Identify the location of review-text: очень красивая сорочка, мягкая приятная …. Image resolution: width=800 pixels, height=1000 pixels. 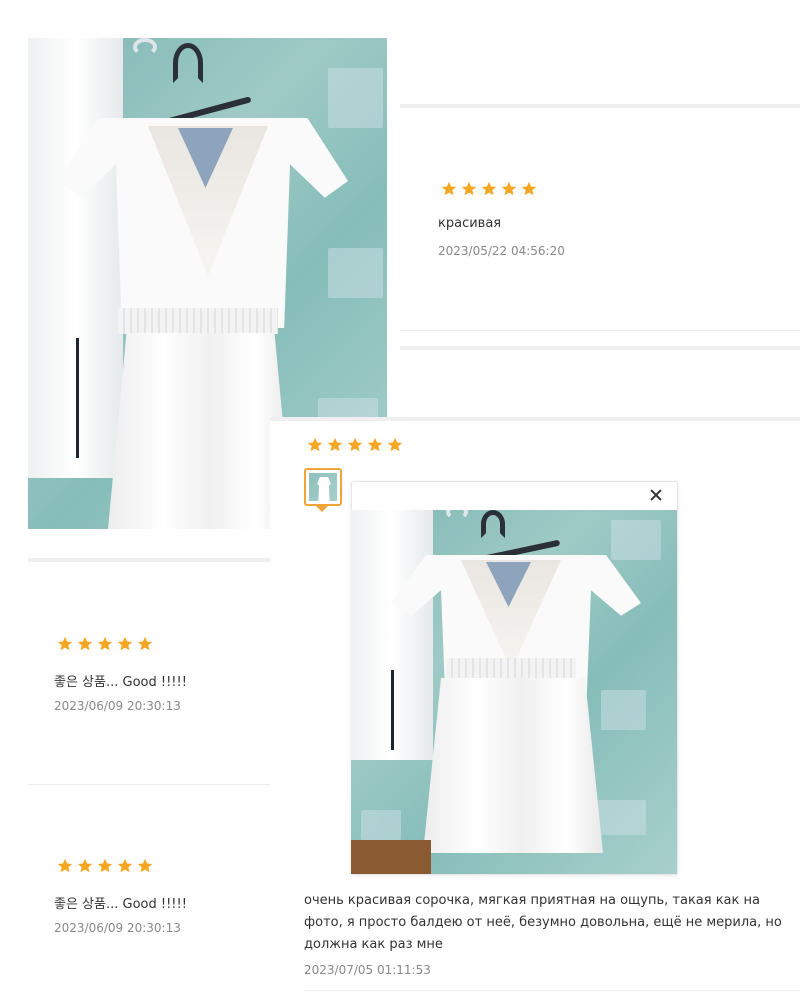
(543, 922).